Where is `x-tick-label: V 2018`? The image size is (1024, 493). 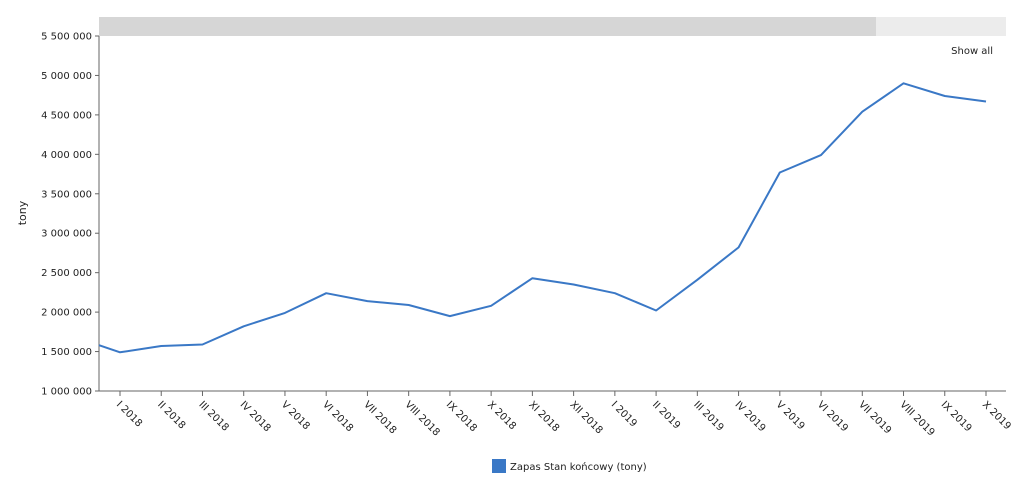 x-tick-label: V 2018 is located at coordinates (295, 415).